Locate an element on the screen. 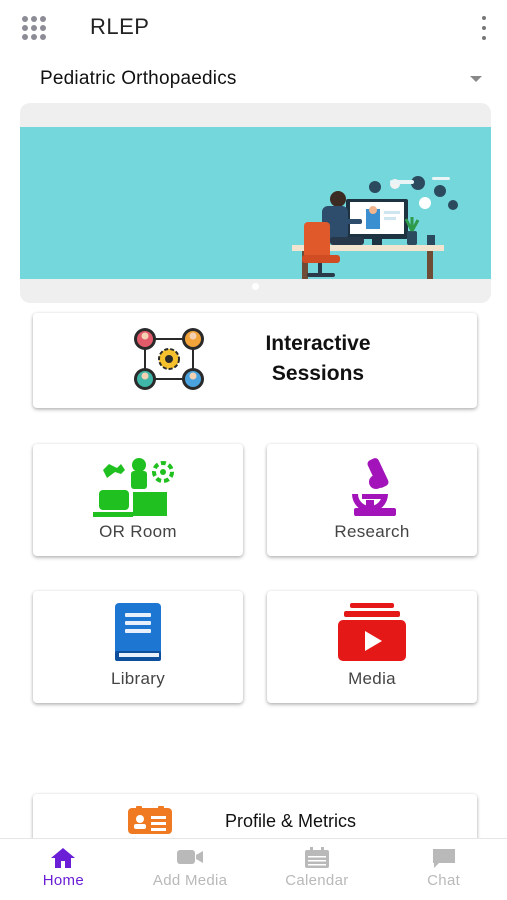 The image size is (507, 900). media-label: Media is located at coordinates (372, 678).